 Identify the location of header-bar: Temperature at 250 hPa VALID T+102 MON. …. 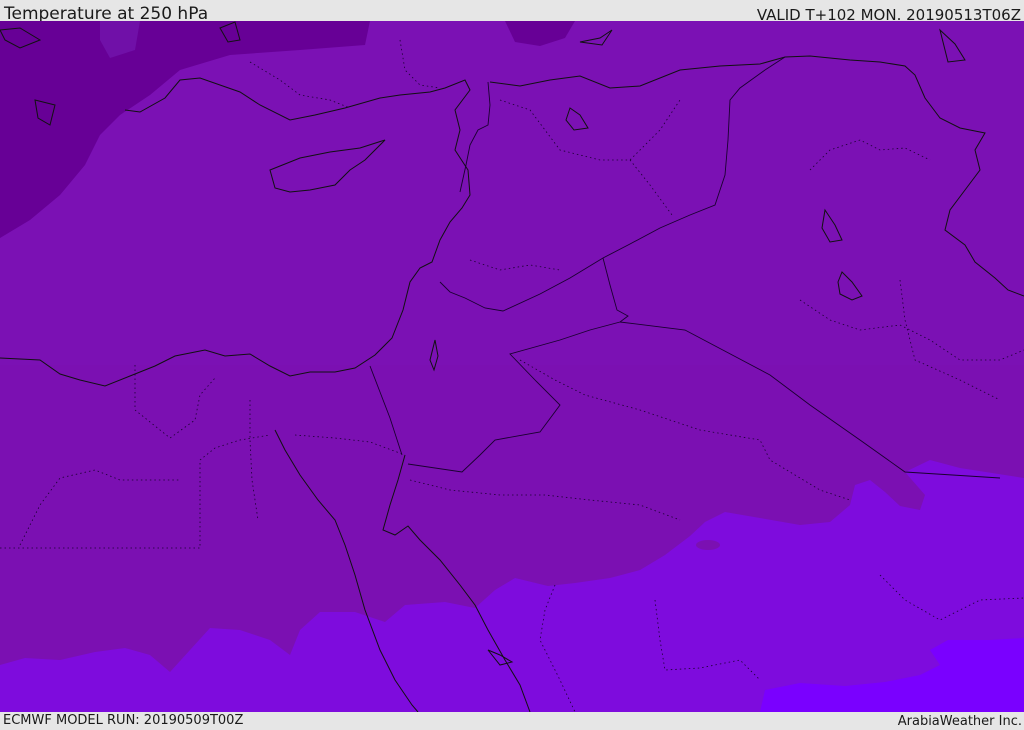
(512, 12).